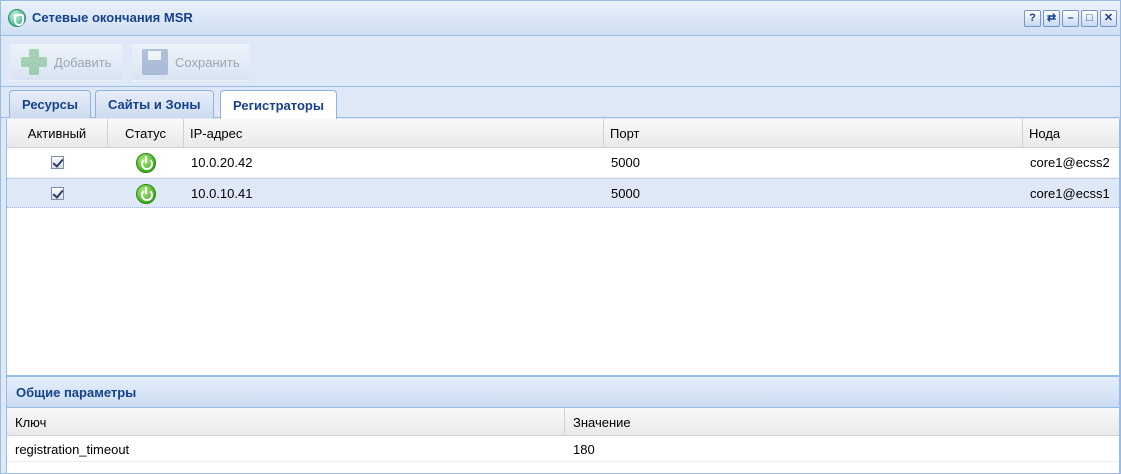 Image resolution: width=1121 pixels, height=474 pixels. What do you see at coordinates (1070, 193) in the screenshot?
I see `node-cell: core1@ecss1` at bounding box center [1070, 193].